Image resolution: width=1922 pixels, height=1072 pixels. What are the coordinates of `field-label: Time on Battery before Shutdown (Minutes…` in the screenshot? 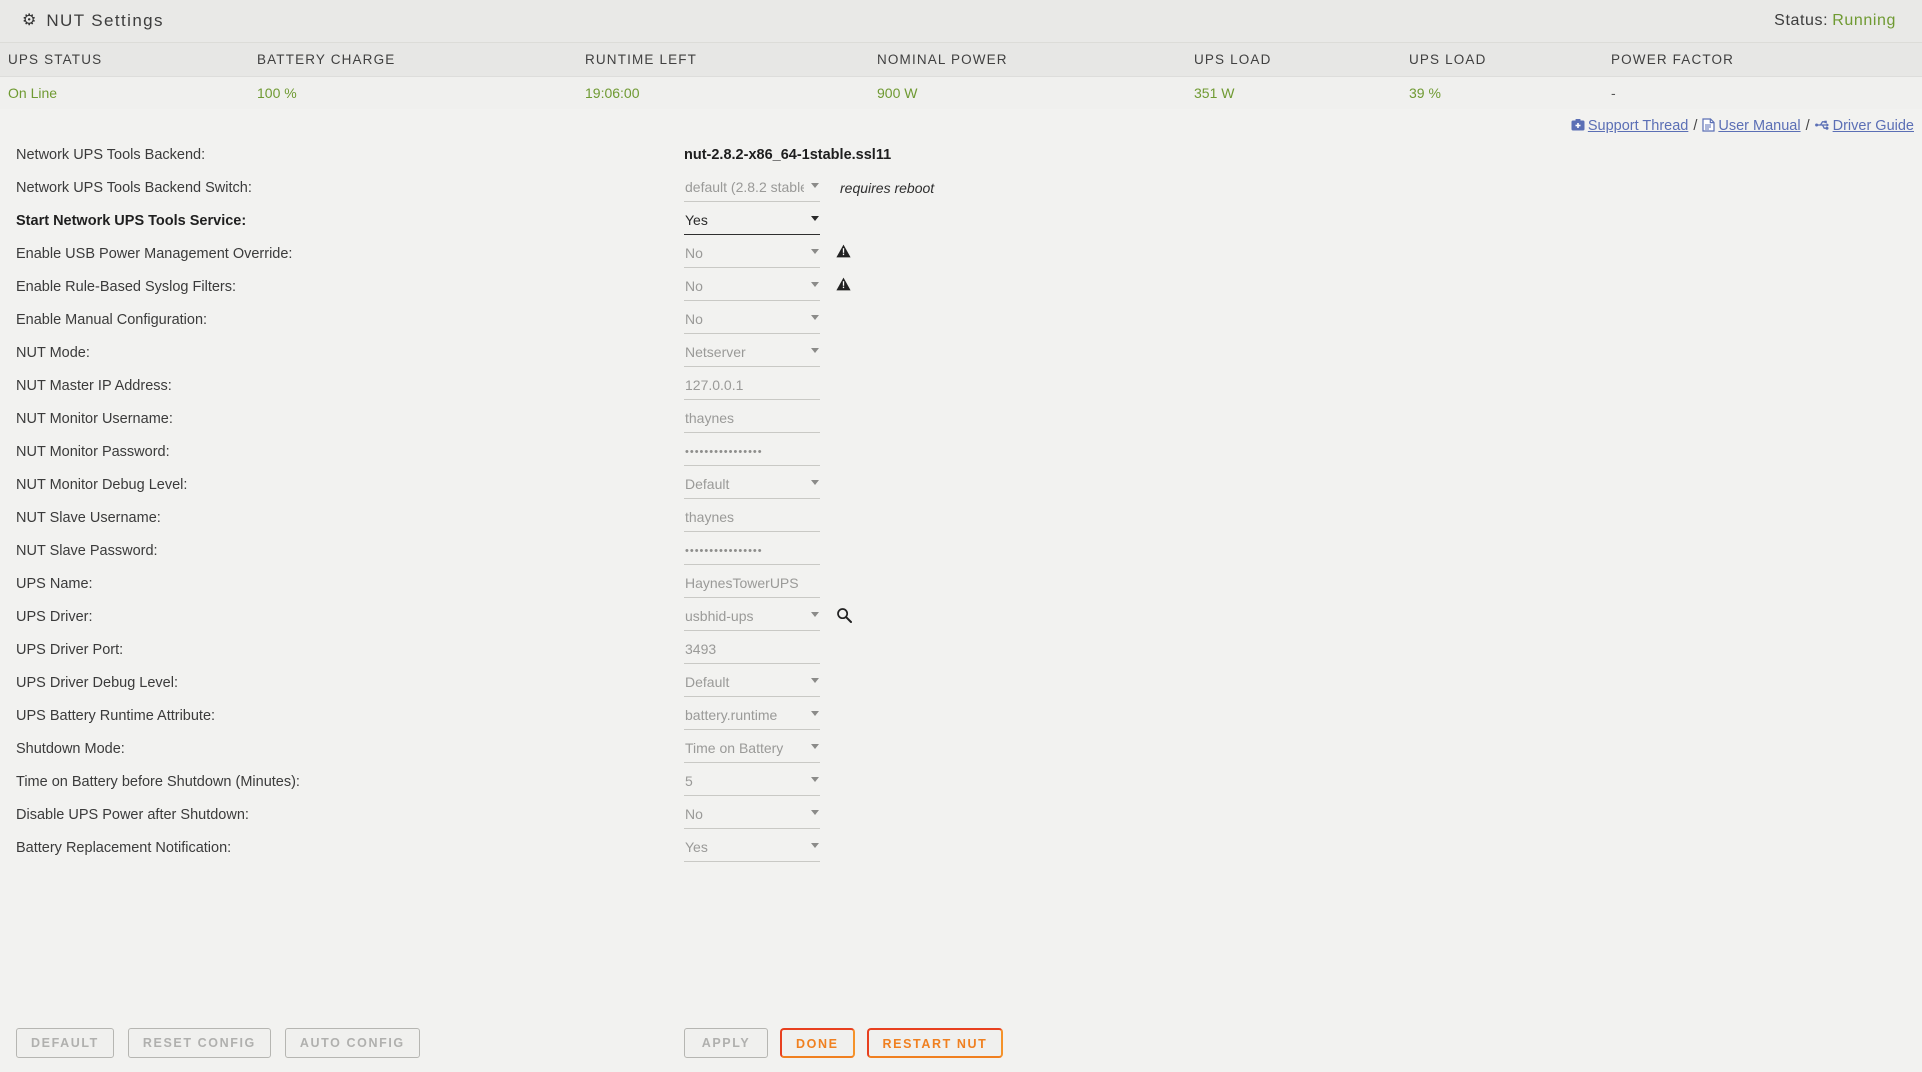 It's located at (158, 782).